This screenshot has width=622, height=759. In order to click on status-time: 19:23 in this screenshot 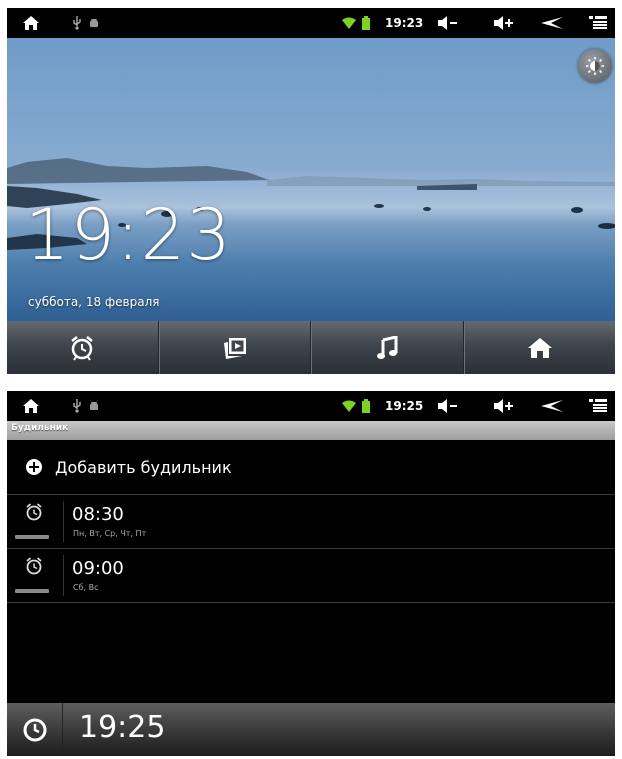, I will do `click(404, 23)`.